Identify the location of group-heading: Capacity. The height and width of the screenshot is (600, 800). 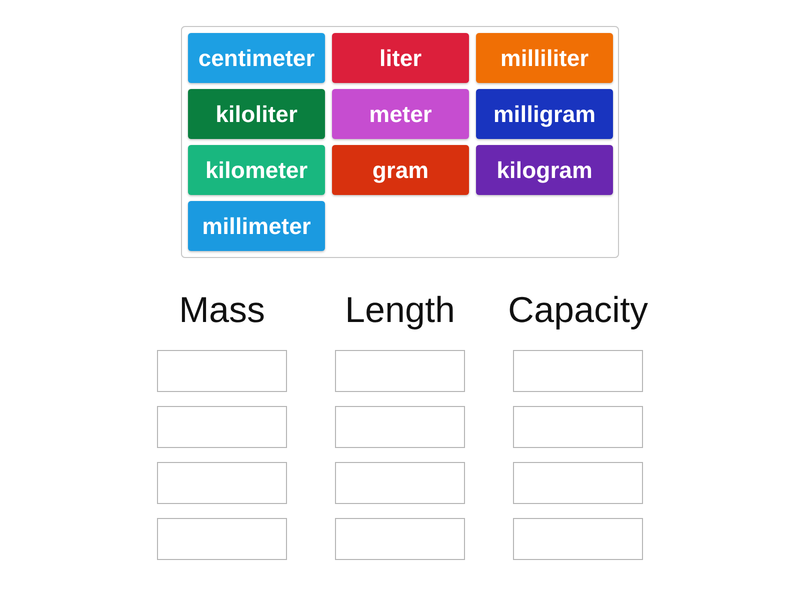
(578, 309).